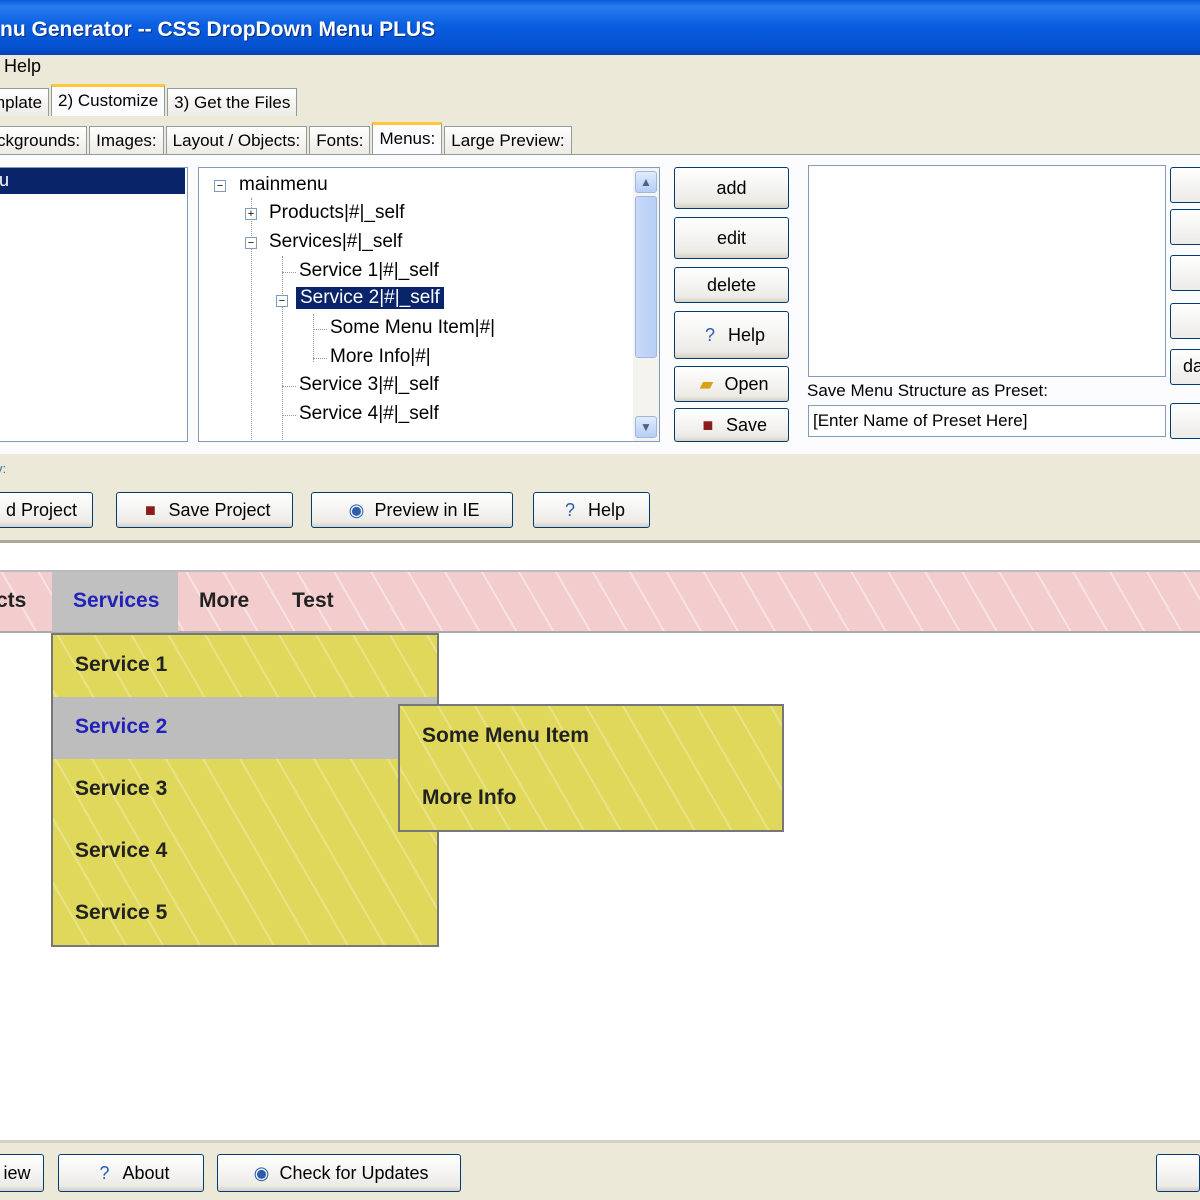  Describe the element at coordinates (600, 68) in the screenshot. I see `menu-bar: Help` at that location.